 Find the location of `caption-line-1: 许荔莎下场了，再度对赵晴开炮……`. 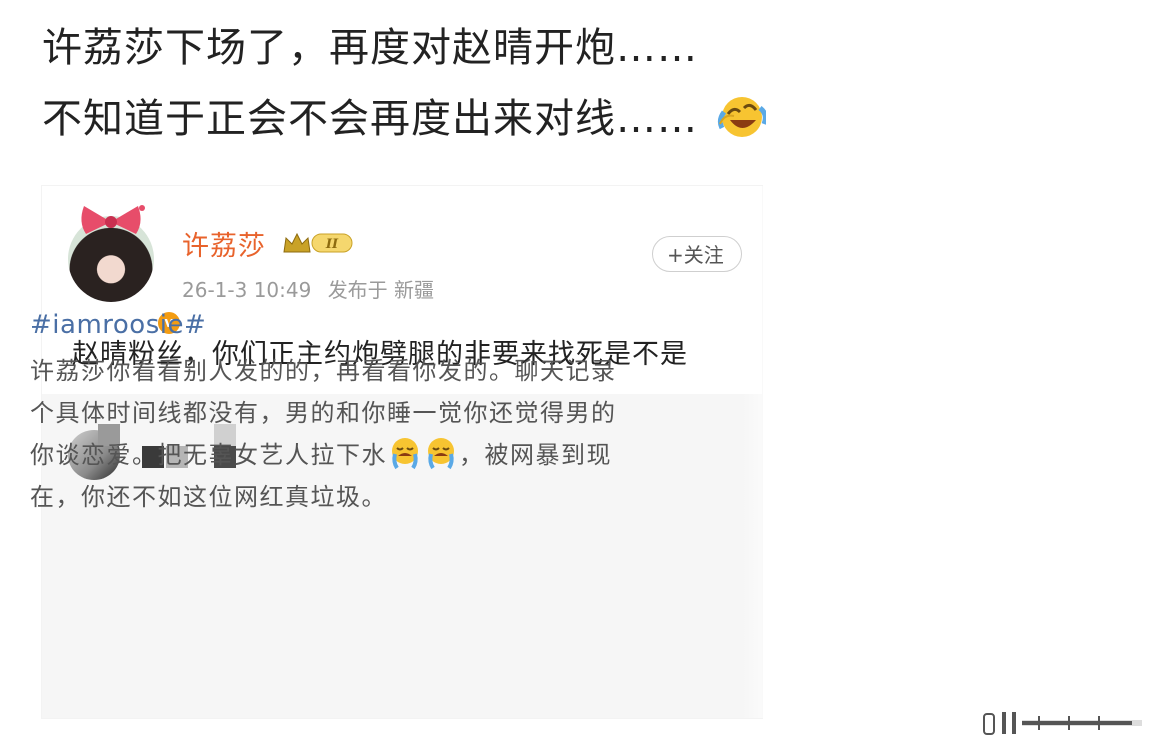

caption-line-1: 许荔莎下场了，再度对赵晴开炮…… is located at coordinates (370, 48).